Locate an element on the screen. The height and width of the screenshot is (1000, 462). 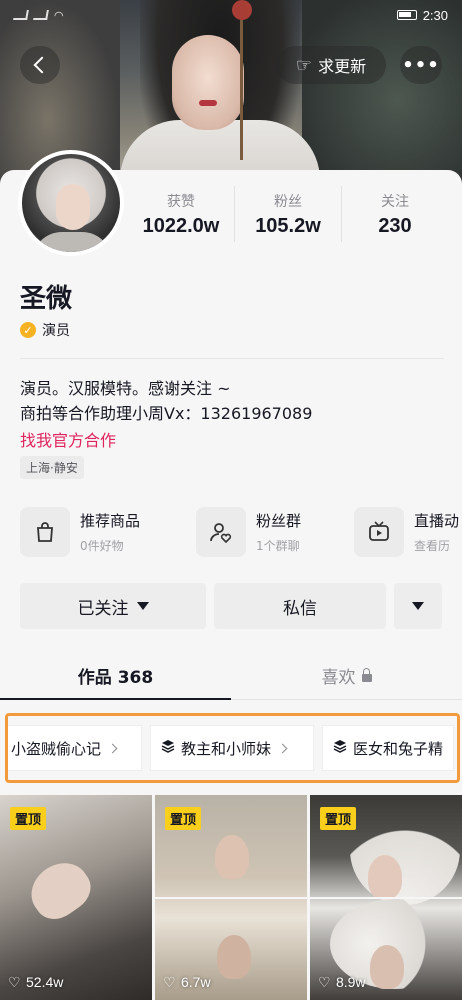
status-time: 2:30 is located at coordinates (435, 15).